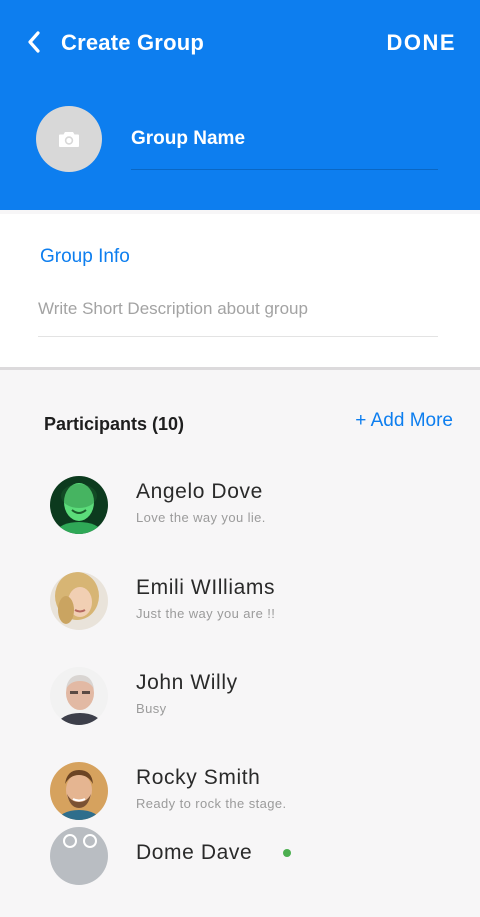 The width and height of the screenshot is (480, 917). What do you see at coordinates (201, 517) in the screenshot?
I see `participant-status: Love the way you lie.` at bounding box center [201, 517].